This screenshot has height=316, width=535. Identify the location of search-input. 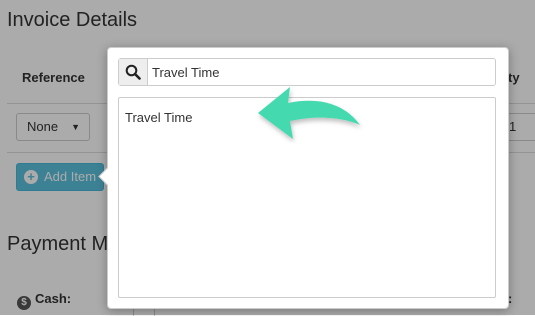
(317, 72).